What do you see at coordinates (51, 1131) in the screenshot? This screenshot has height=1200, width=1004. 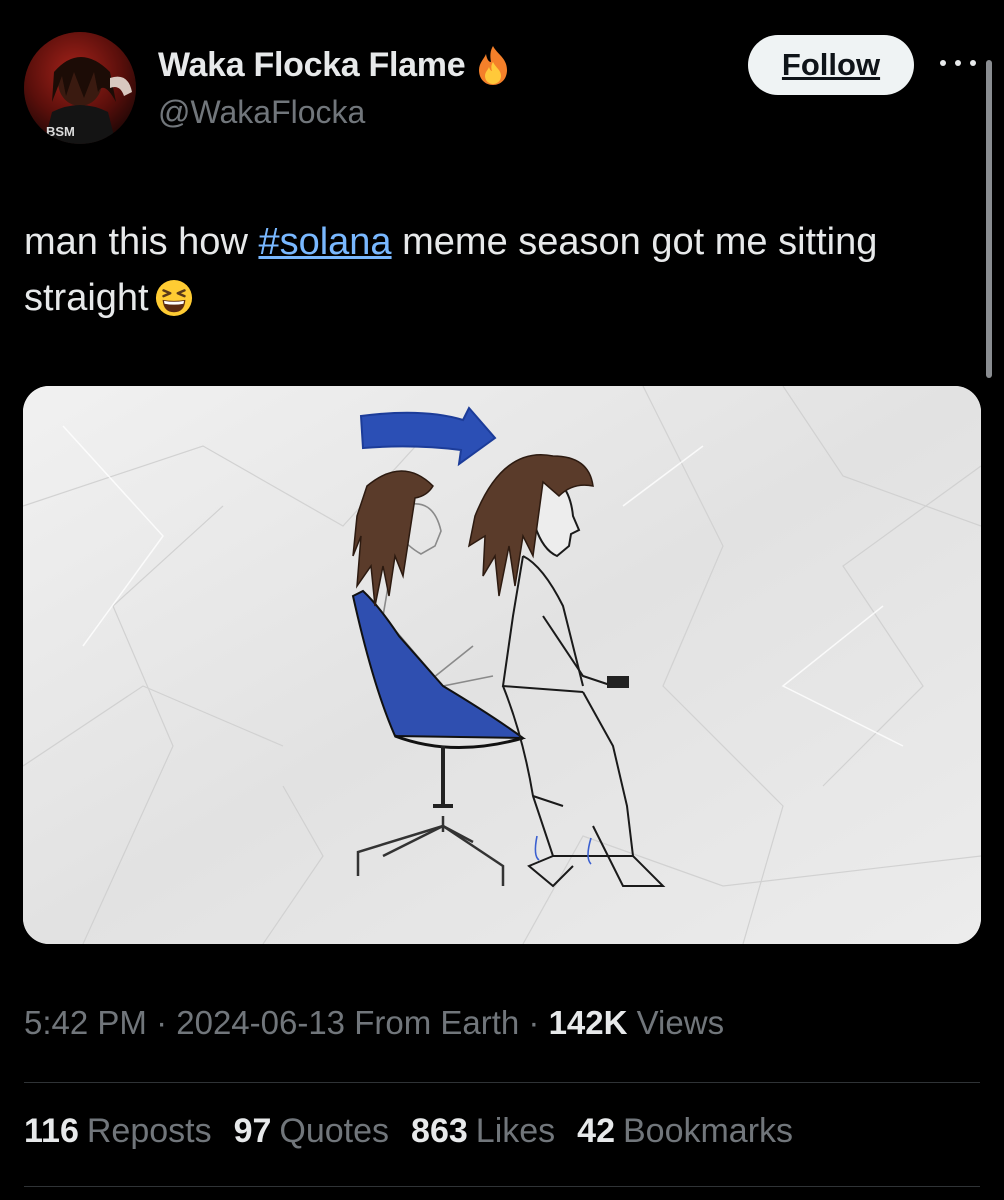 I see `reposts-count: 116` at bounding box center [51, 1131].